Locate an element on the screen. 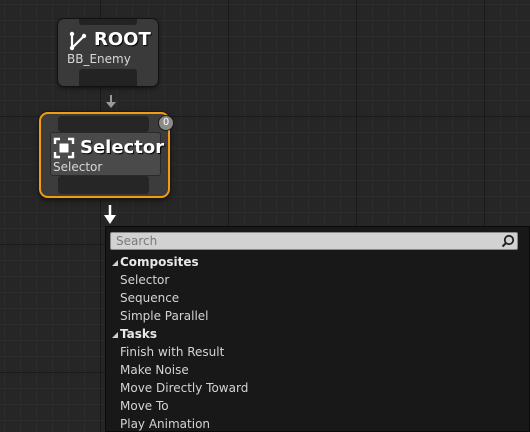 The width and height of the screenshot is (530, 432). category-composites: Composites is located at coordinates (317, 262).